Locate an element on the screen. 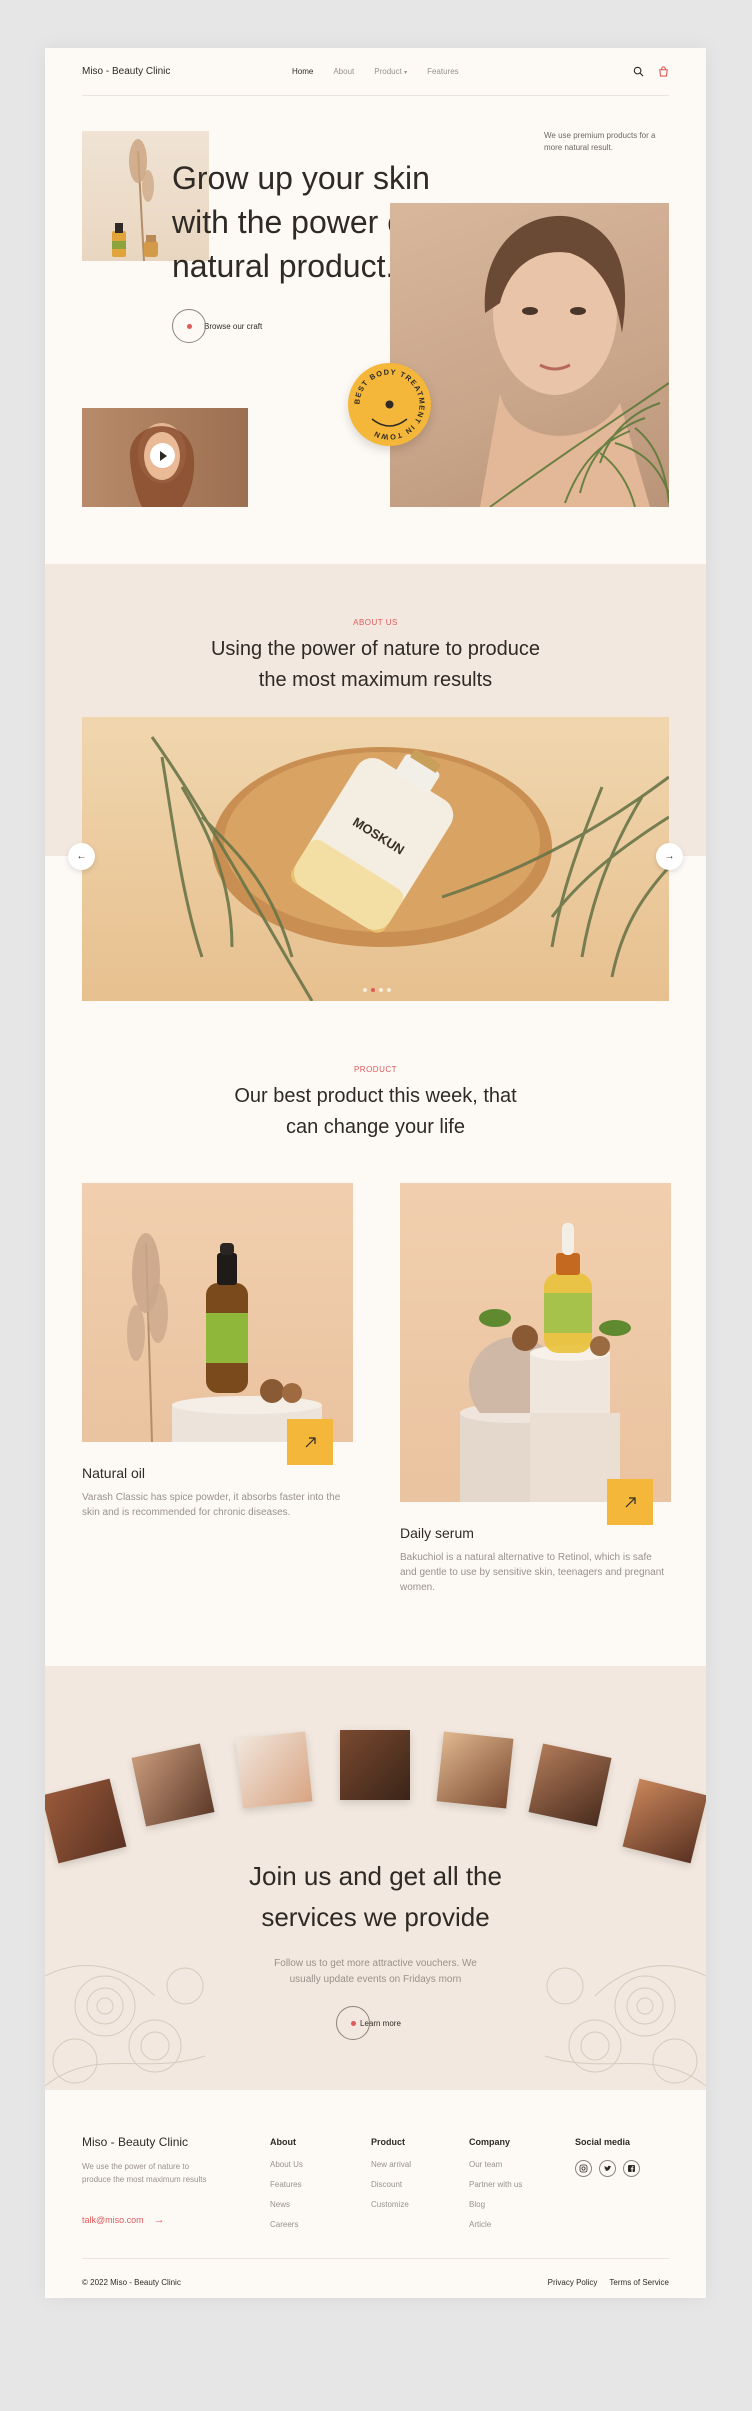 Image resolution: width=752 pixels, height=2411 pixels. footer-brand: Miso - Beauty Clinic is located at coordinates (135, 2142).